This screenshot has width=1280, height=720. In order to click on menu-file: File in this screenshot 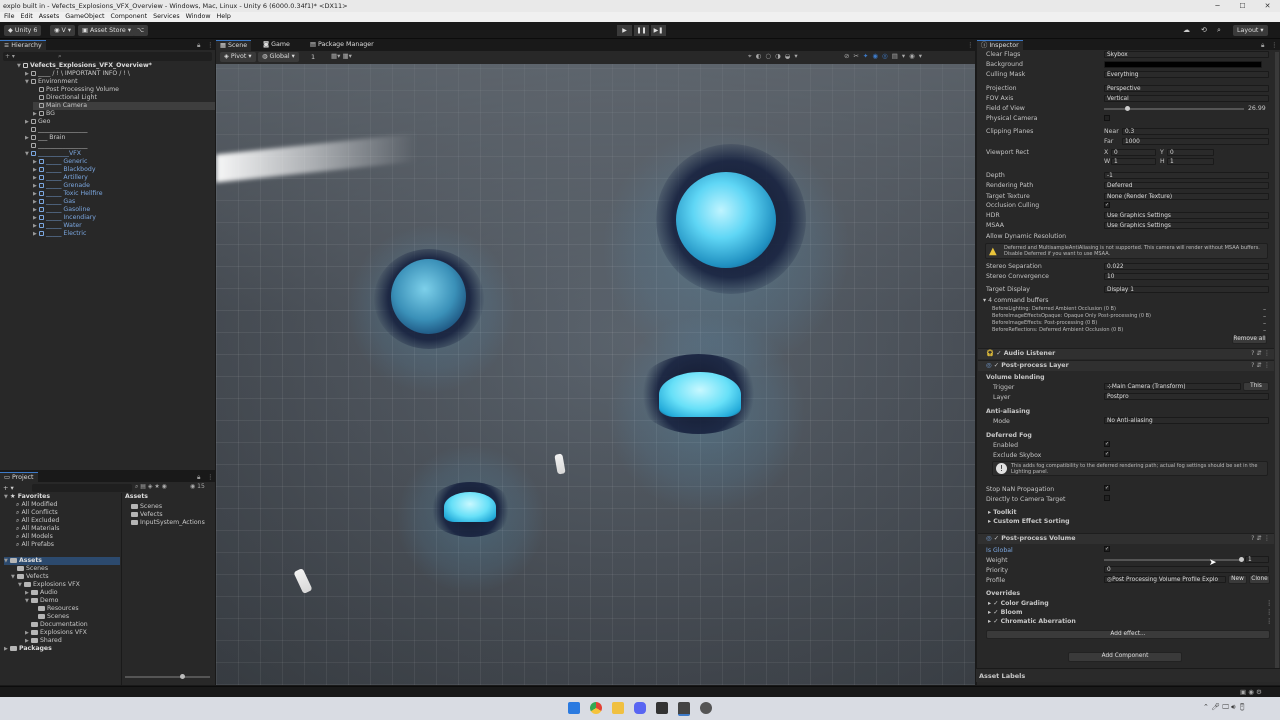, I will do `click(9, 17)`.